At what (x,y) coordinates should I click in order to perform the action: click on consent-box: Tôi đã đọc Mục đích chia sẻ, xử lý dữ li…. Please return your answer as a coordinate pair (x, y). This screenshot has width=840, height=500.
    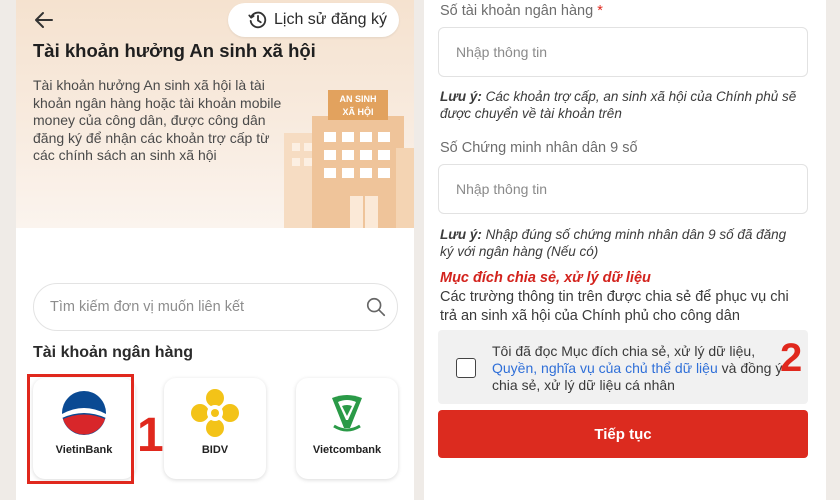
    Looking at the image, I should click on (623, 367).